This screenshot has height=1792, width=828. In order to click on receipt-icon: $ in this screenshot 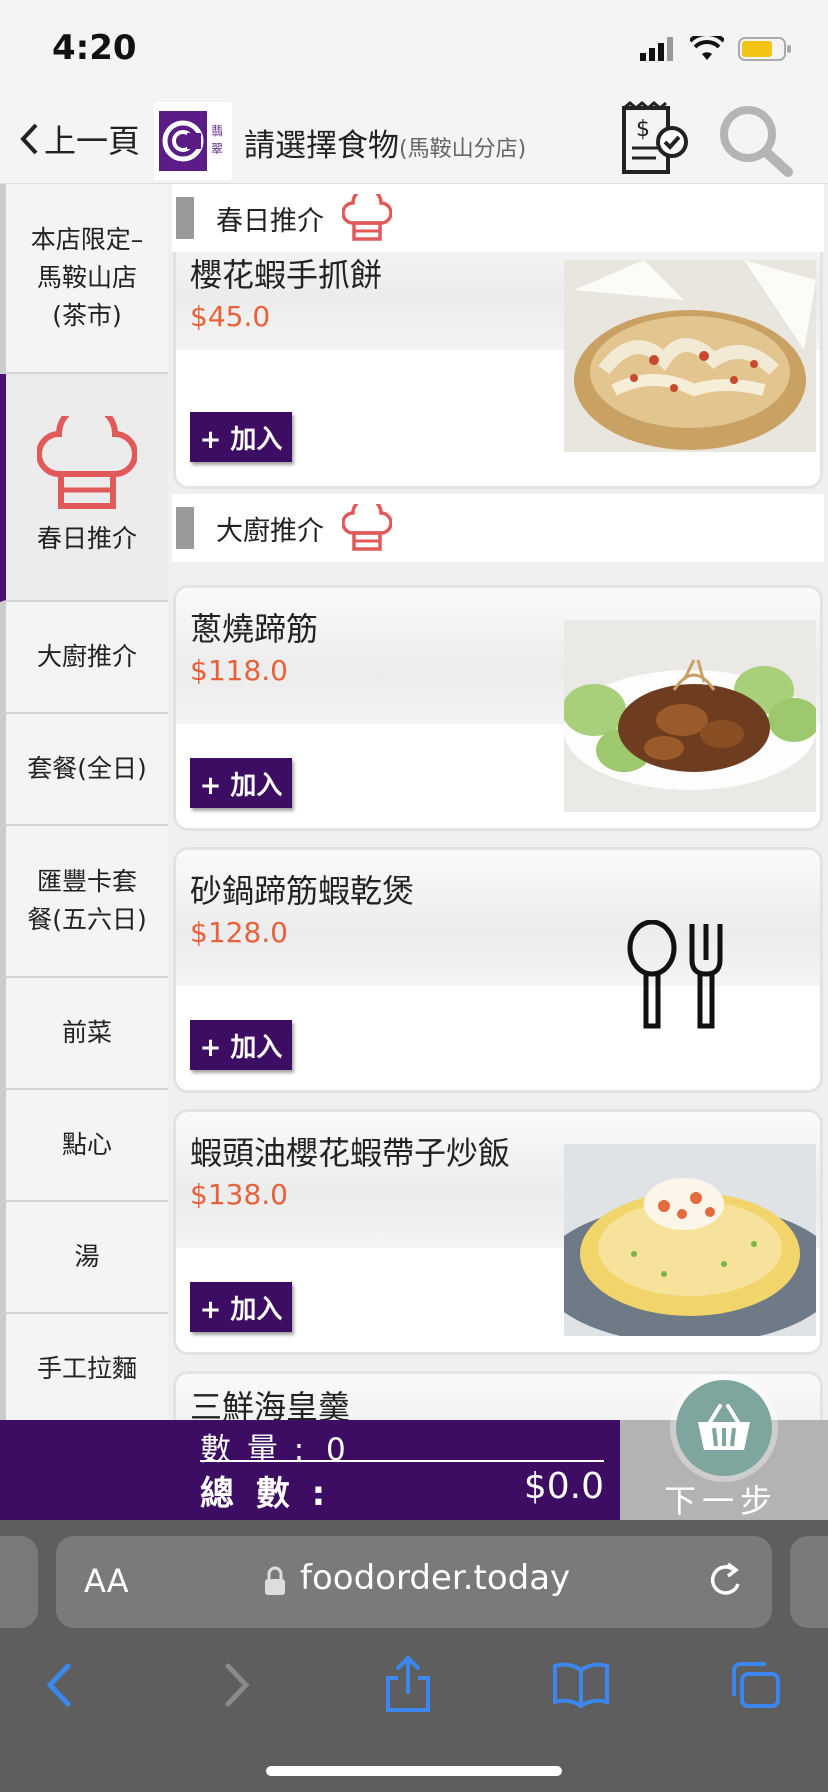, I will do `click(656, 142)`.